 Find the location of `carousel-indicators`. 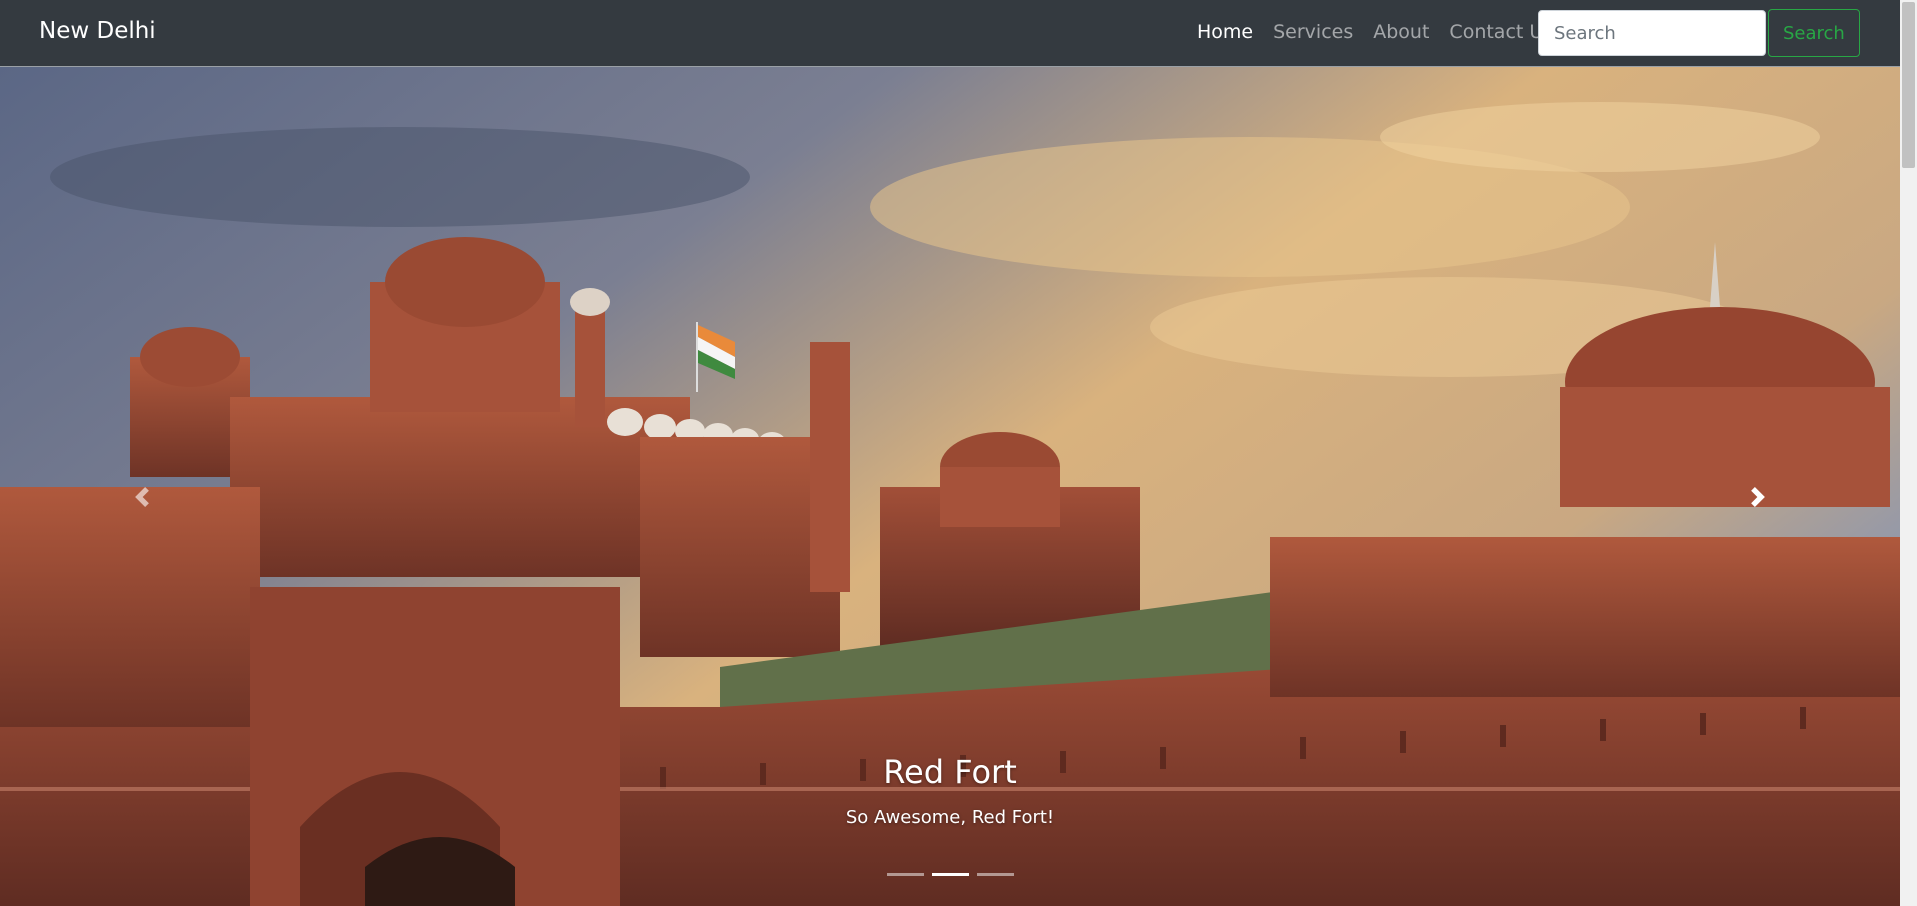

carousel-indicators is located at coordinates (950, 874).